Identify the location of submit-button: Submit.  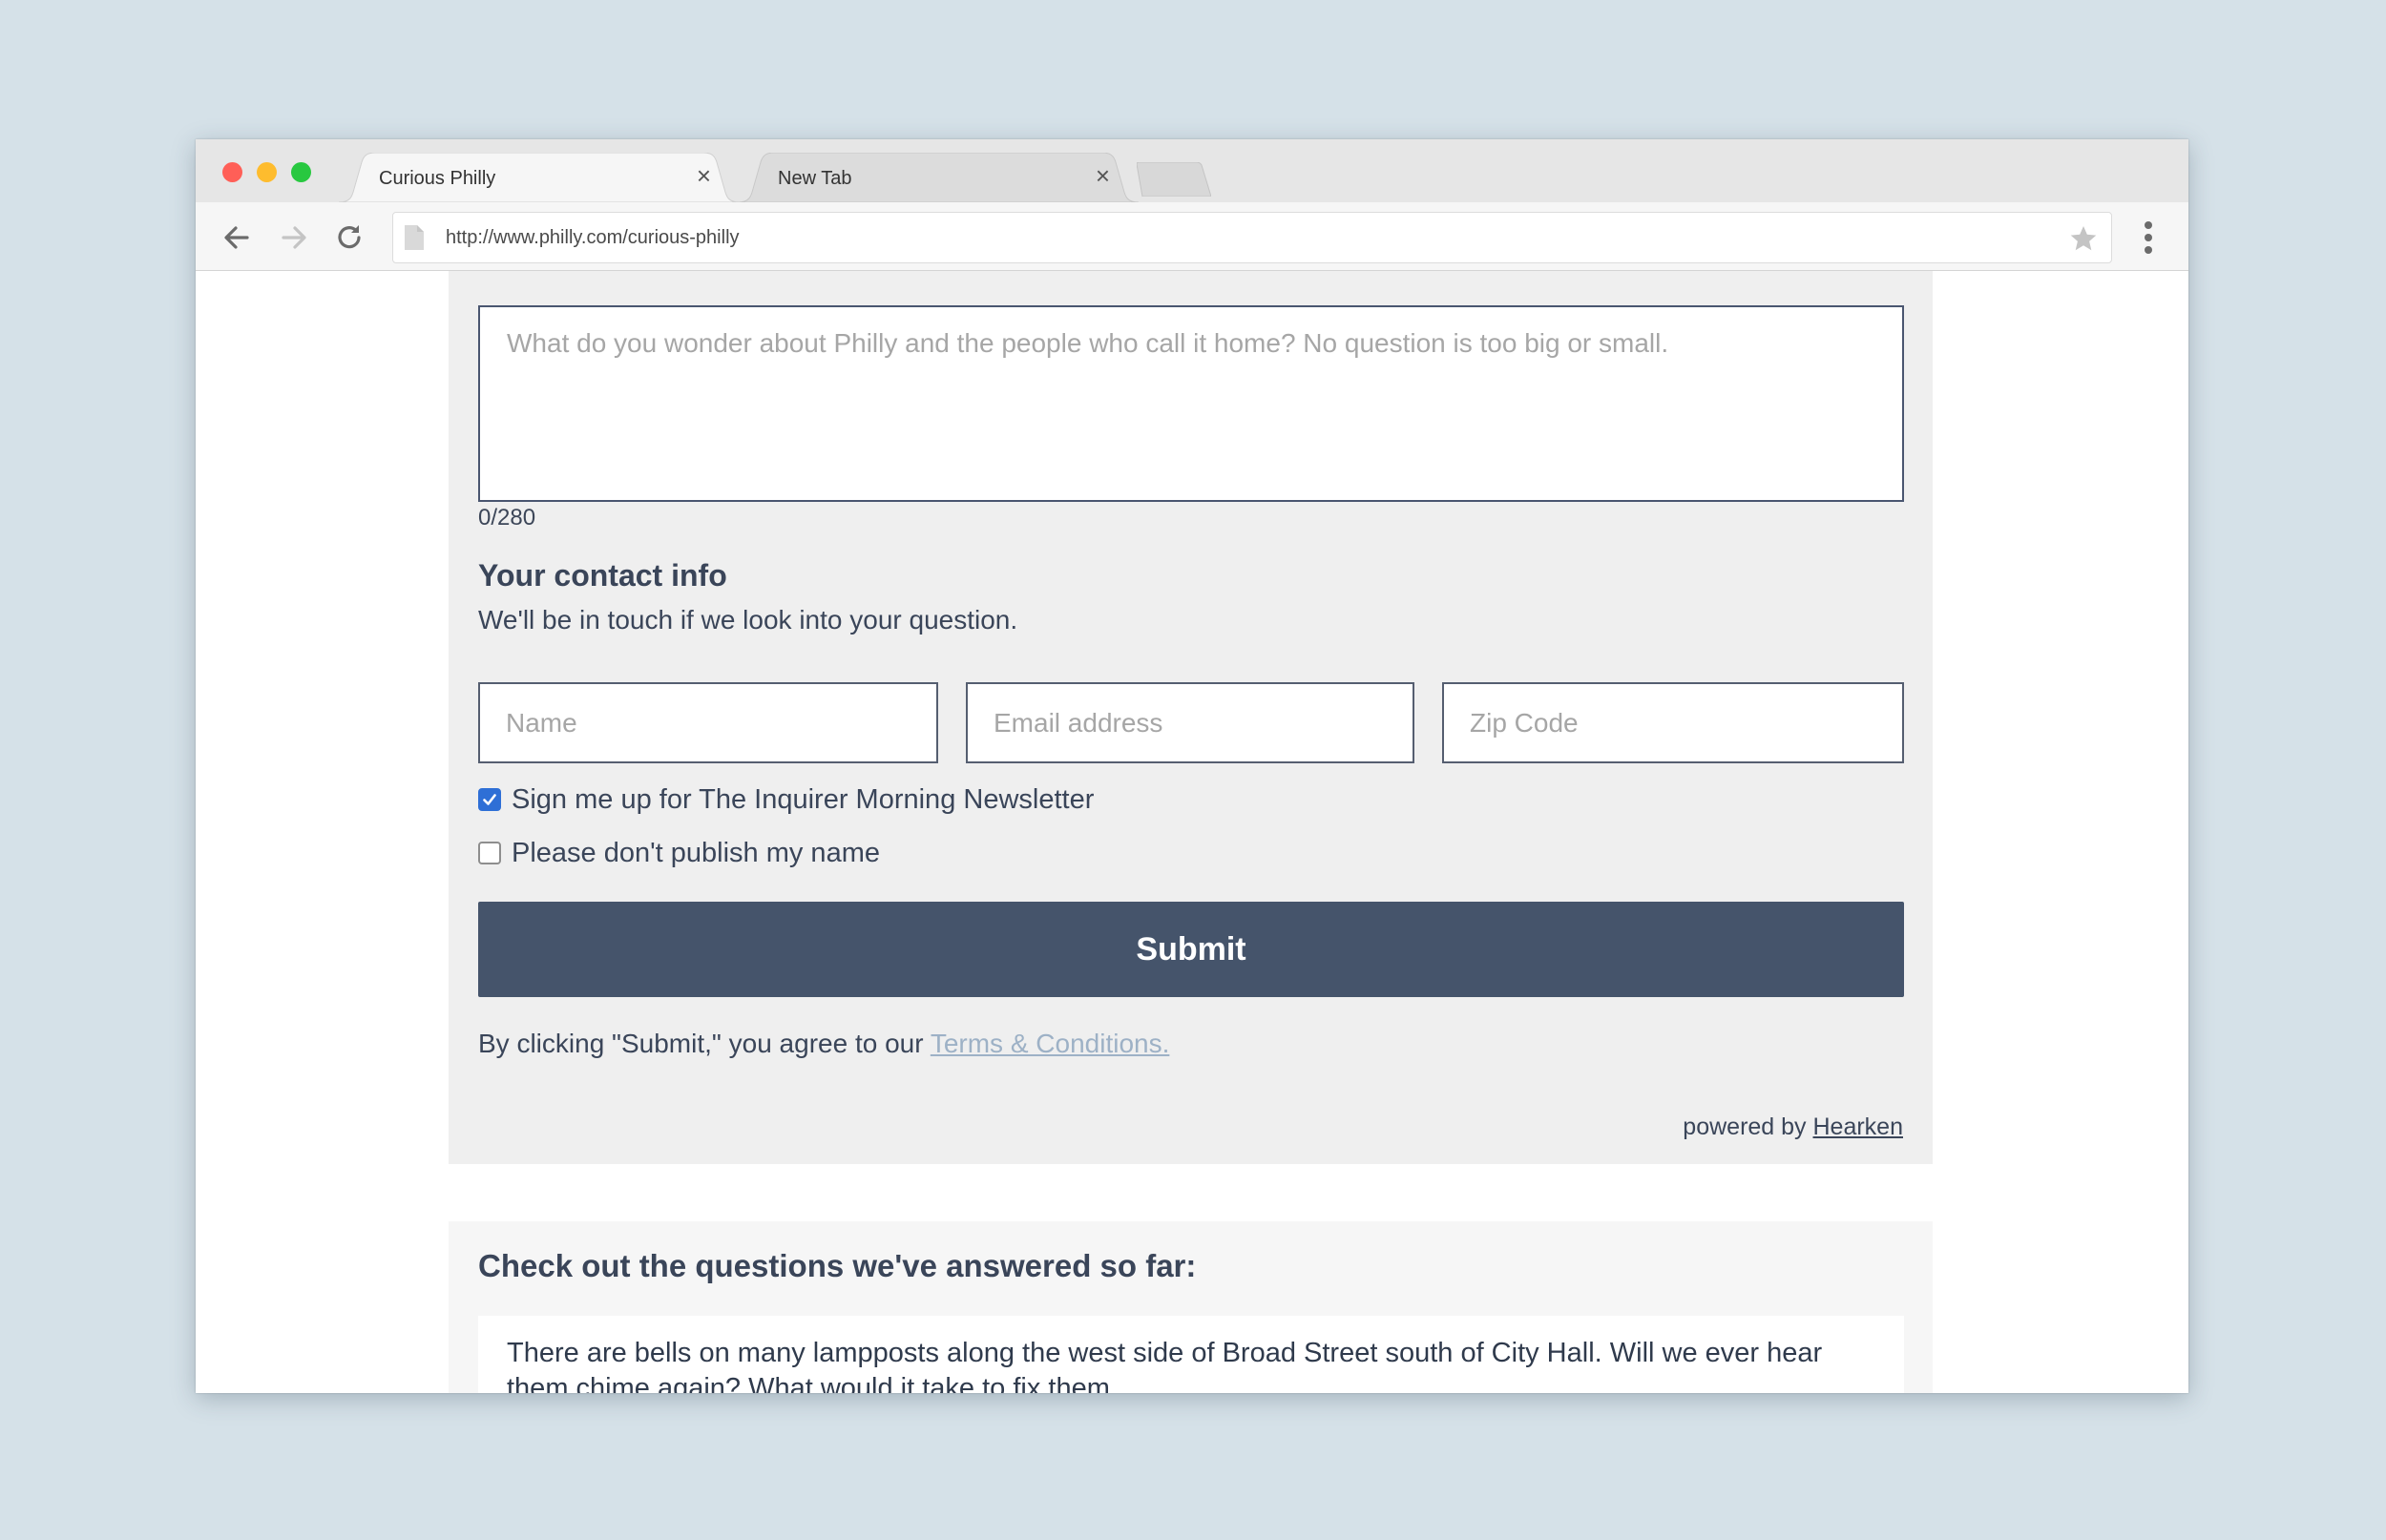
(1191, 949).